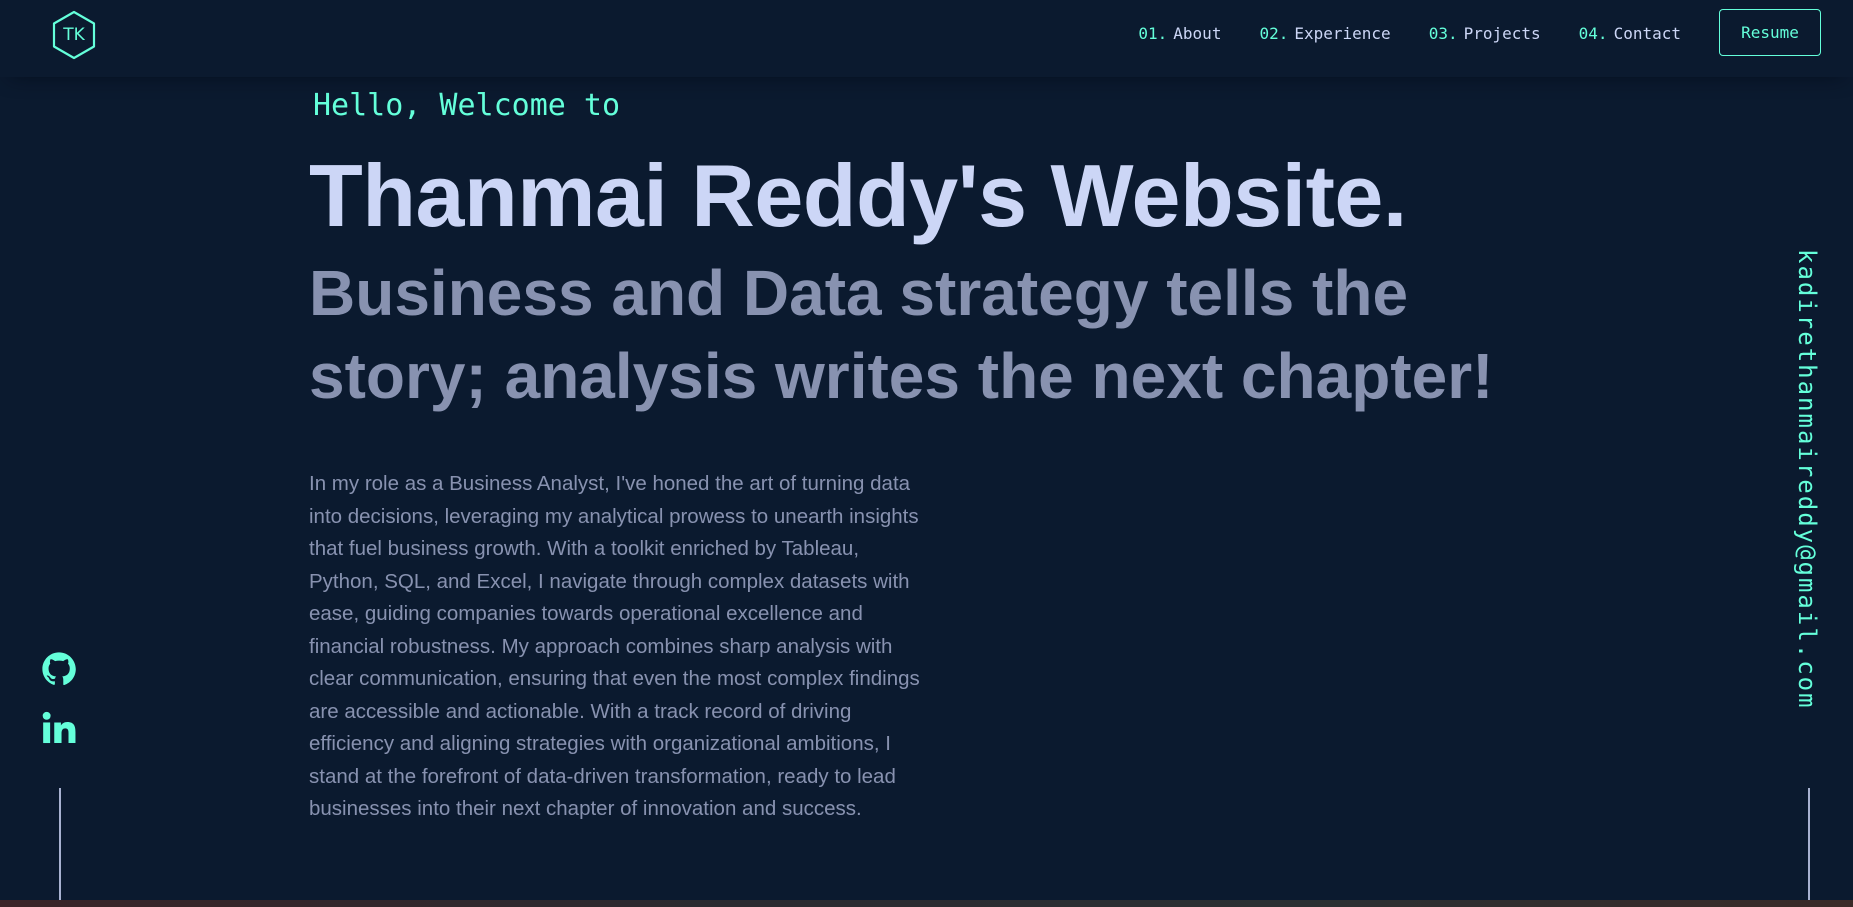  What do you see at coordinates (1807, 479) in the screenshot?
I see `email-link: kadirethanmaireddy@gmail.com` at bounding box center [1807, 479].